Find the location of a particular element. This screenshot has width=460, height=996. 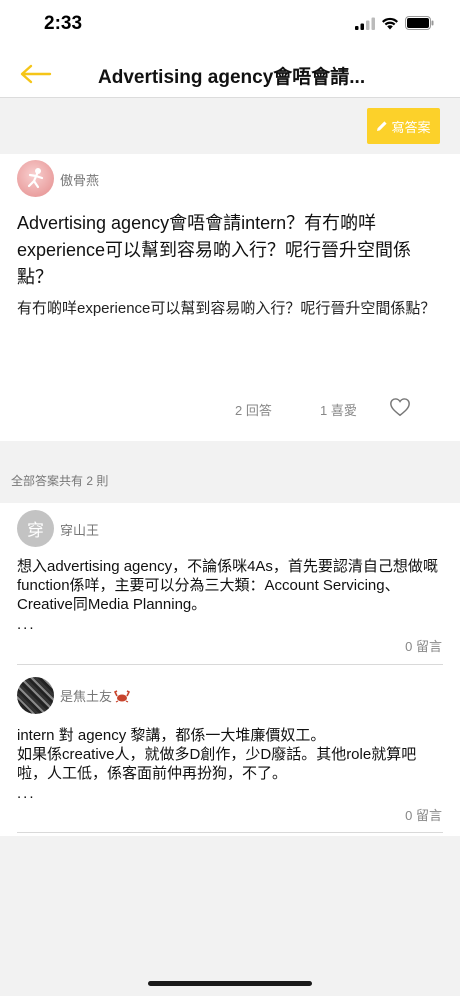

likes-count-stat: 1 喜愛 is located at coordinates (338, 410).